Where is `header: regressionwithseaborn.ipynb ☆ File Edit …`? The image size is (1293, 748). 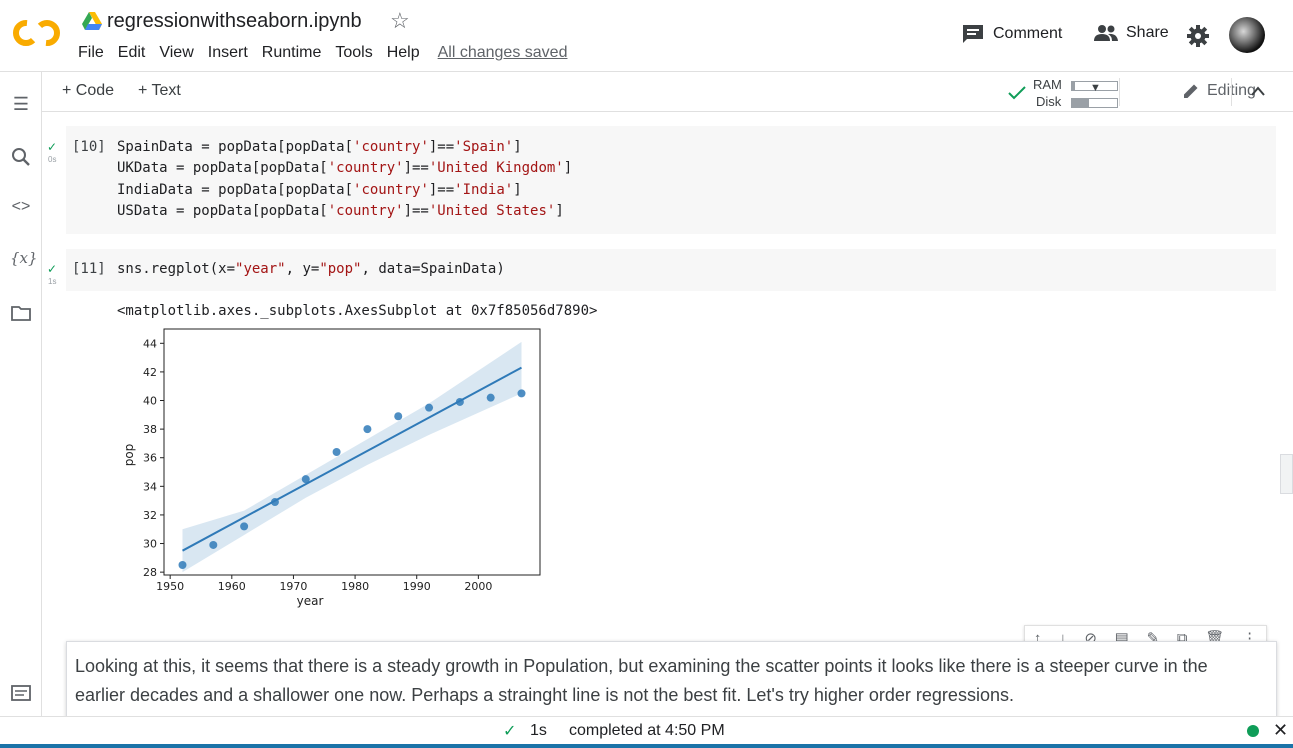 header: regressionwithseaborn.ipynb ☆ File Edit … is located at coordinates (646, 36).